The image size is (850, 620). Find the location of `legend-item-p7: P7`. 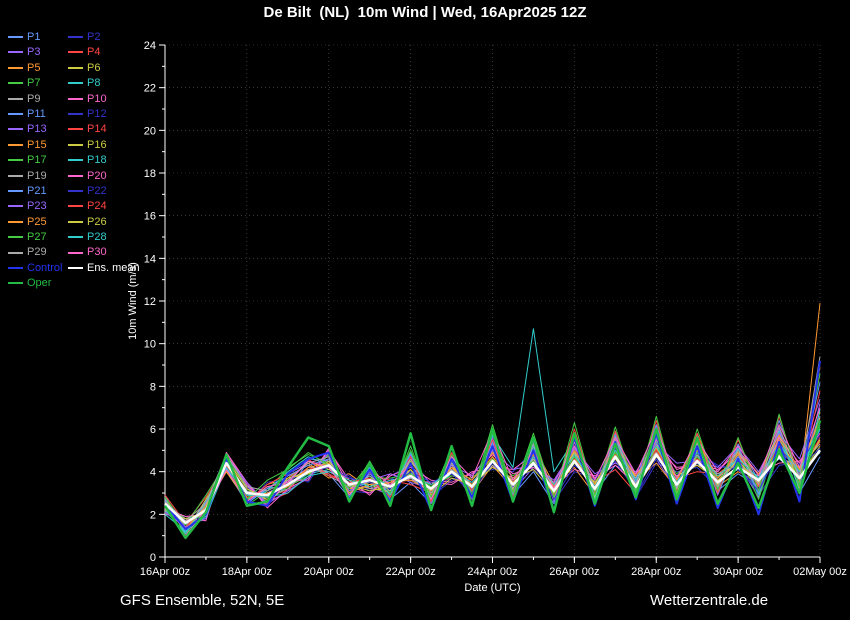

legend-item-p7: P7 is located at coordinates (38, 83).